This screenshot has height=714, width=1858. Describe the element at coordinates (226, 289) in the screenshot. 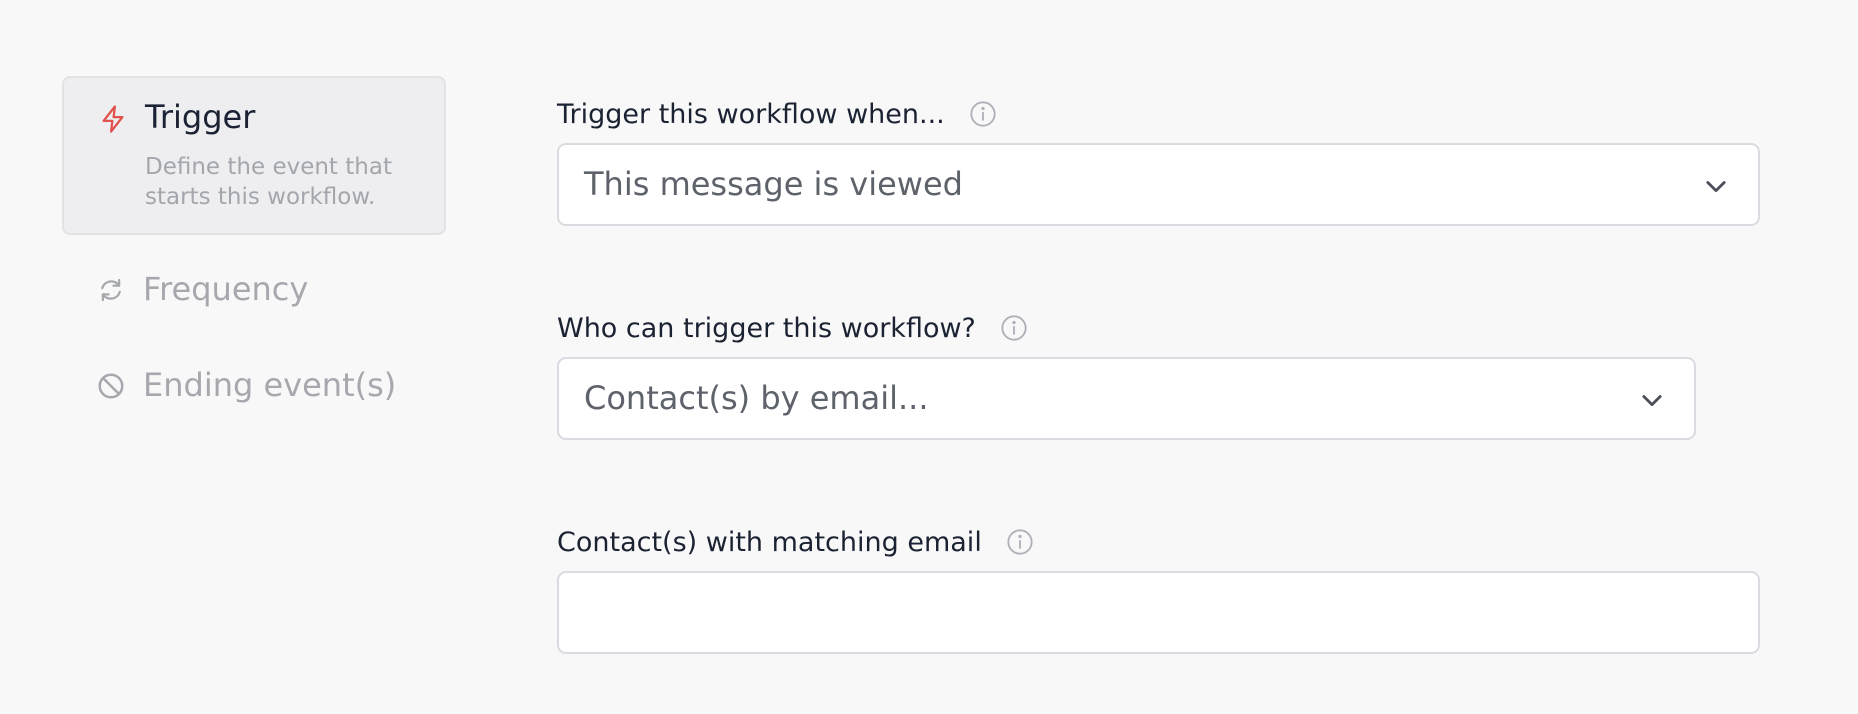

I see `step-frequency-title: Frequency` at that location.